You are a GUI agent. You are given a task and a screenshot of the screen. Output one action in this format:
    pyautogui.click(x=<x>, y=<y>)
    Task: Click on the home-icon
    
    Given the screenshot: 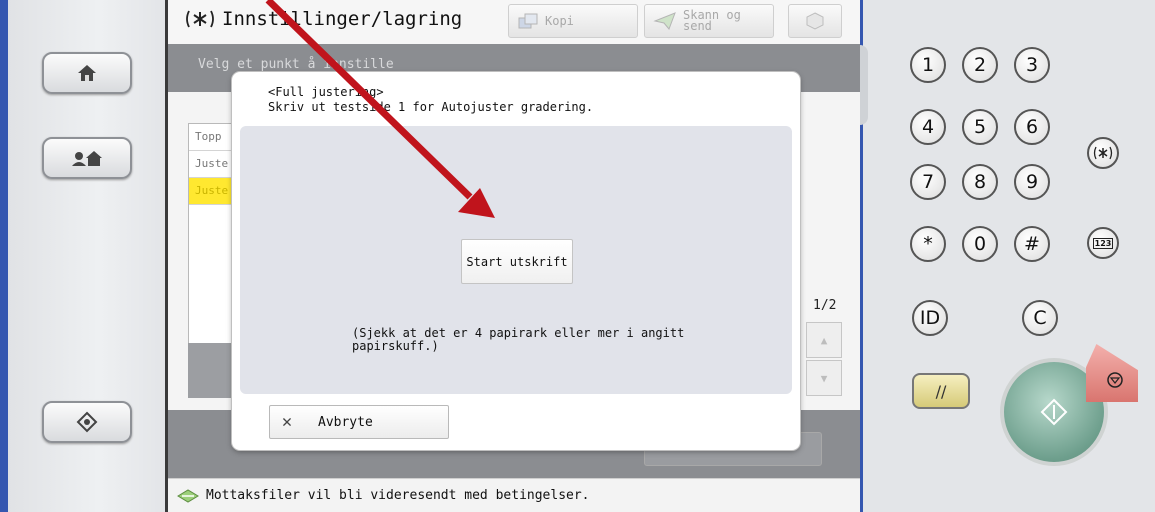 What is the action you would take?
    pyautogui.click(x=87, y=73)
    